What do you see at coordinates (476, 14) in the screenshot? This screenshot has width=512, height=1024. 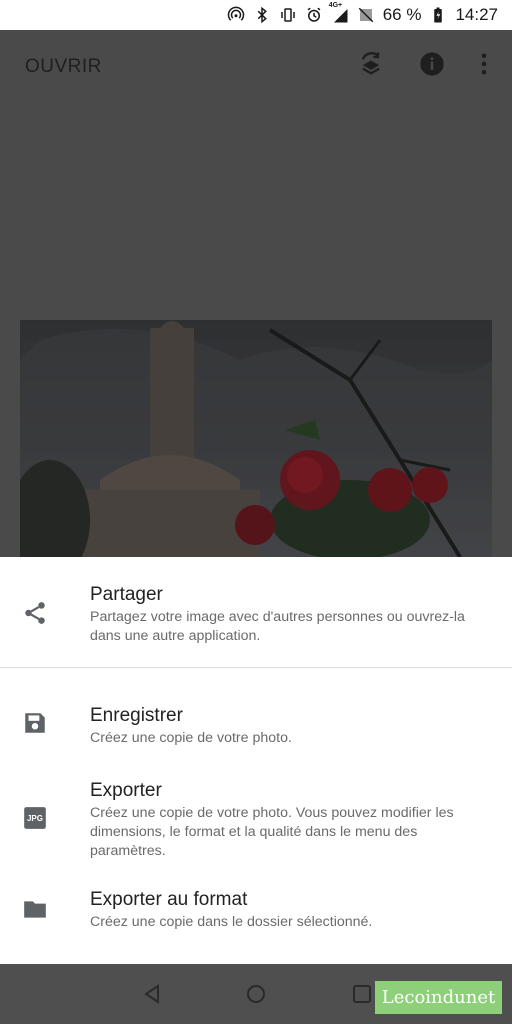 I see `clock: 14:27` at bounding box center [476, 14].